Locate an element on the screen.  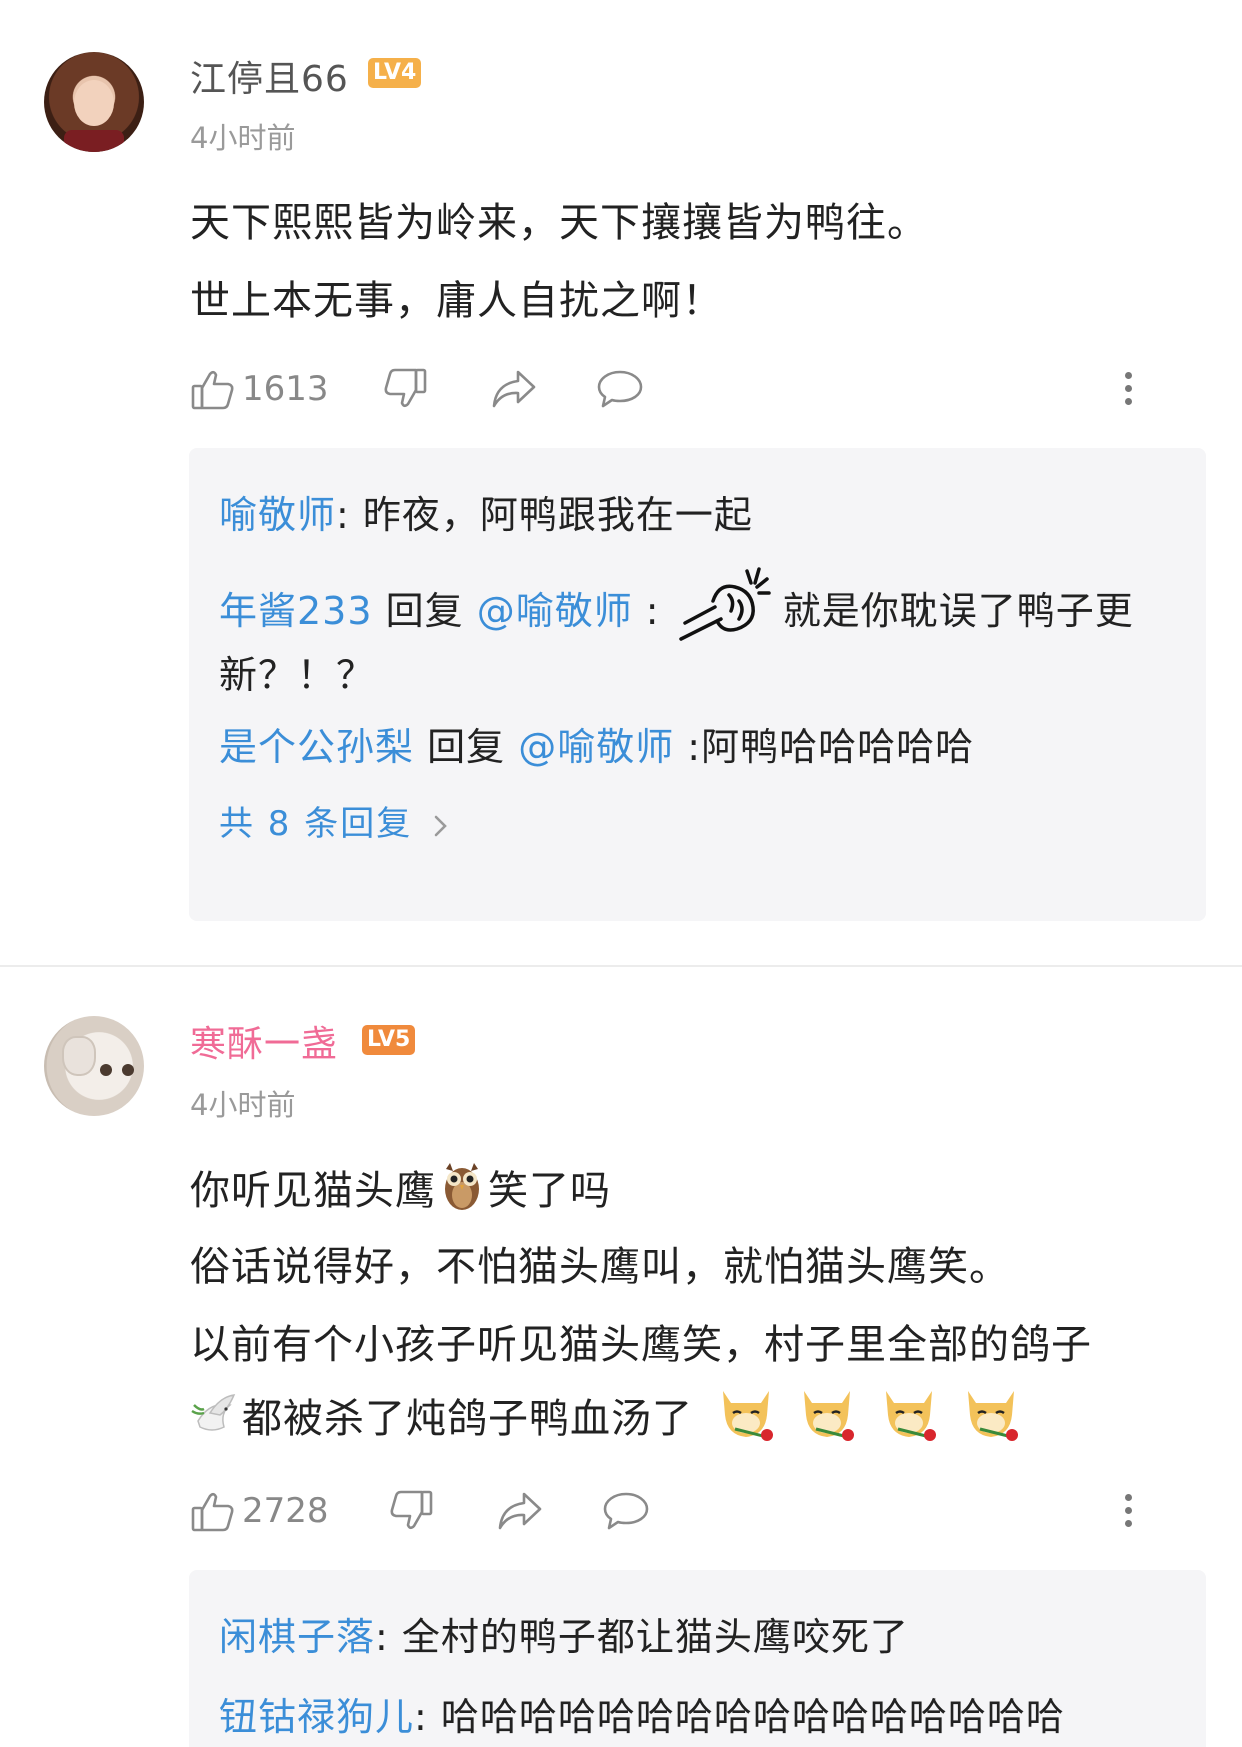
like-button: 1613 is located at coordinates (259, 389).